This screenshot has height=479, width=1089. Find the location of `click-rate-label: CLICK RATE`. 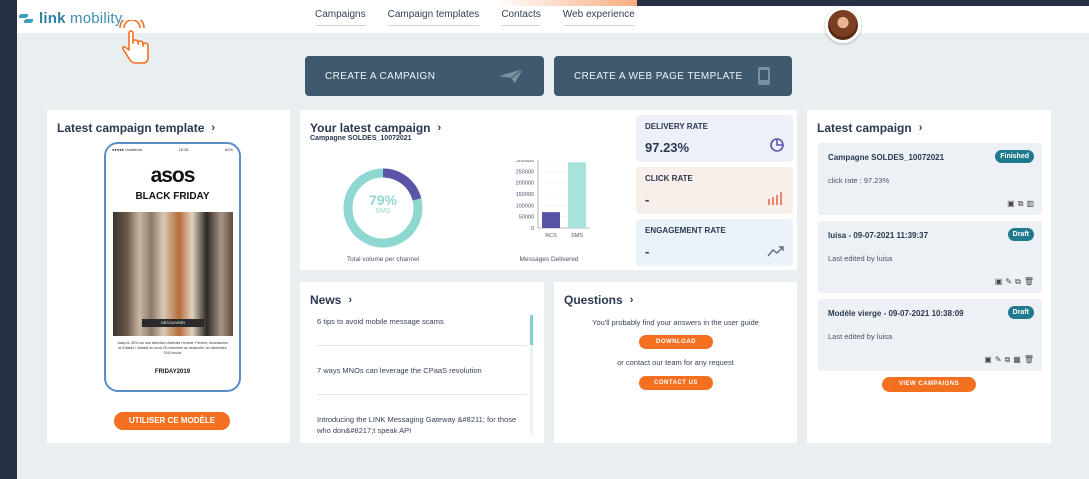

click-rate-label: CLICK RATE is located at coordinates (669, 178).